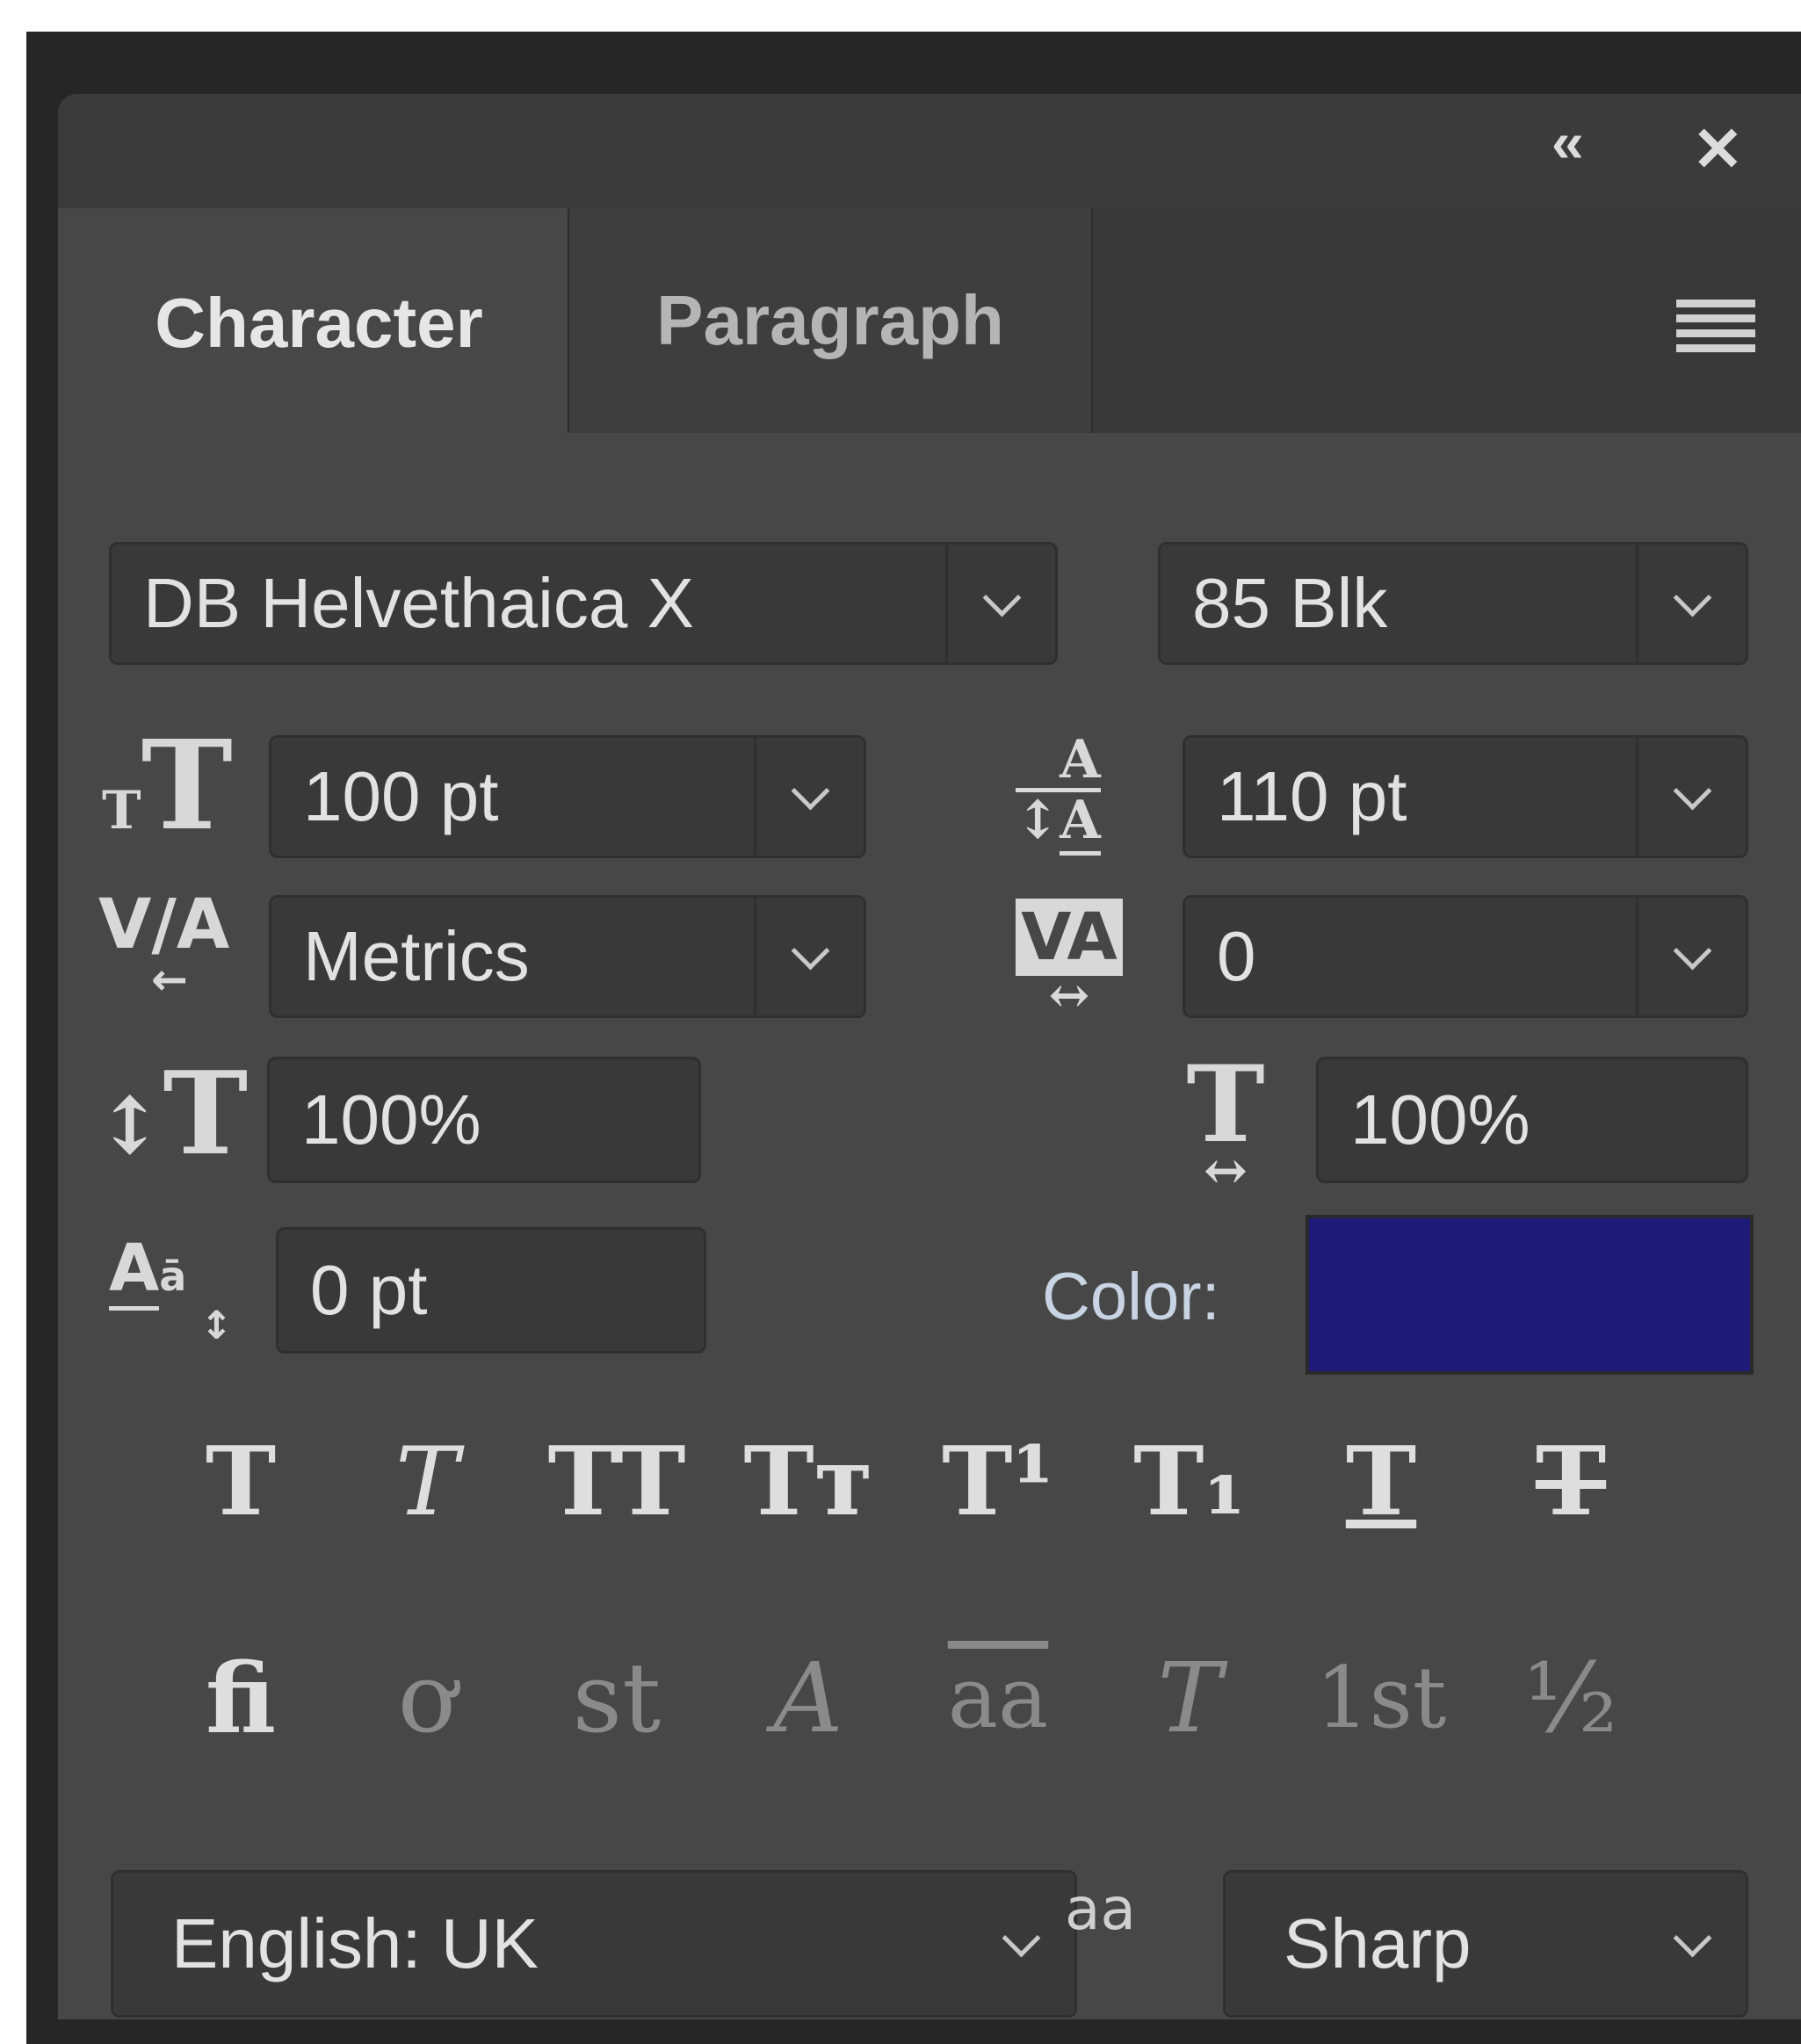  I want to click on hamburger-menu-icon, so click(1715, 329).